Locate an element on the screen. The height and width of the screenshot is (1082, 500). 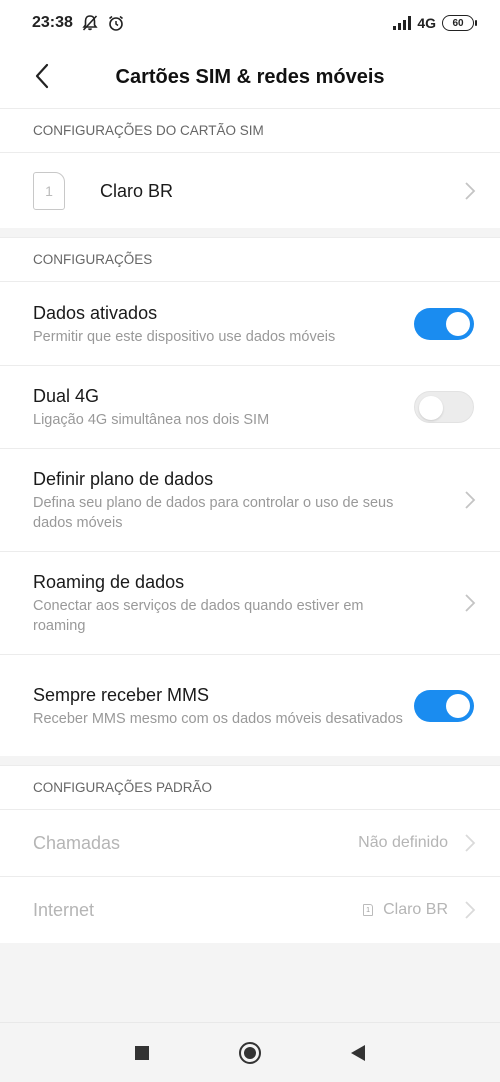
always-mms-title: Sempre receber MMS is located at coordinates (121, 694).